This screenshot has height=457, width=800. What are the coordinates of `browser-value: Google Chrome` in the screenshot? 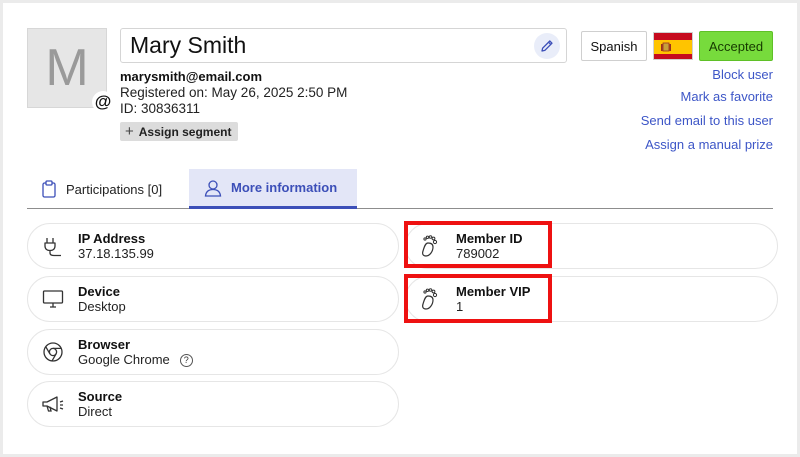 It's located at (124, 359).